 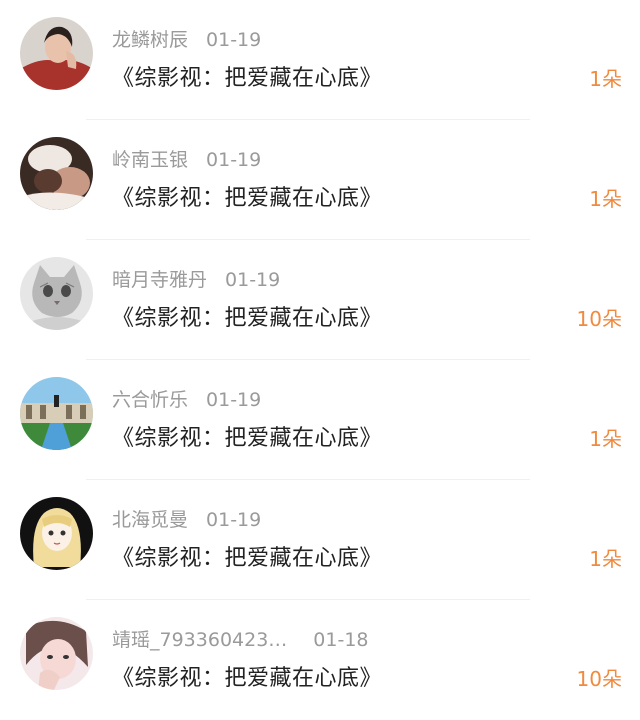 I want to click on sender-meta: 靖瑶_793360423… 01-18, so click(x=240, y=638).